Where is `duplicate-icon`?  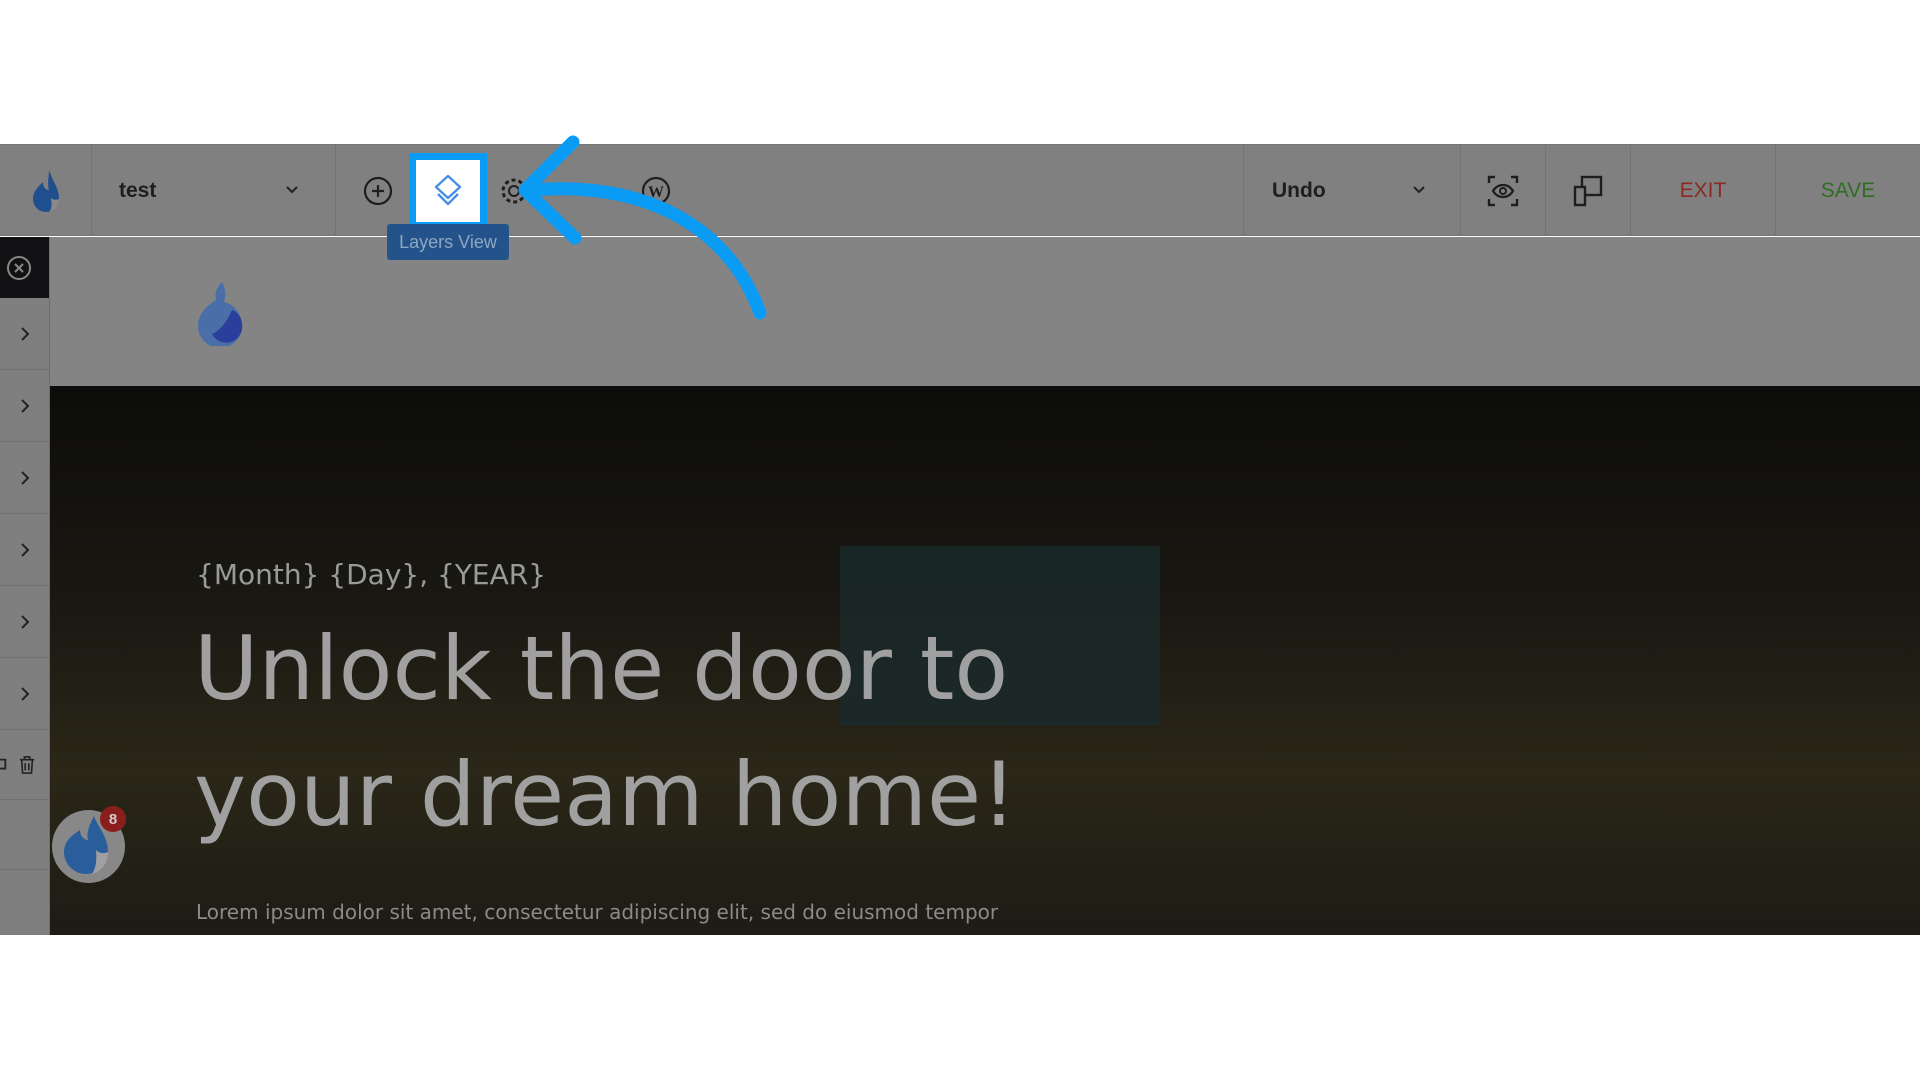 duplicate-icon is located at coordinates (4, 765).